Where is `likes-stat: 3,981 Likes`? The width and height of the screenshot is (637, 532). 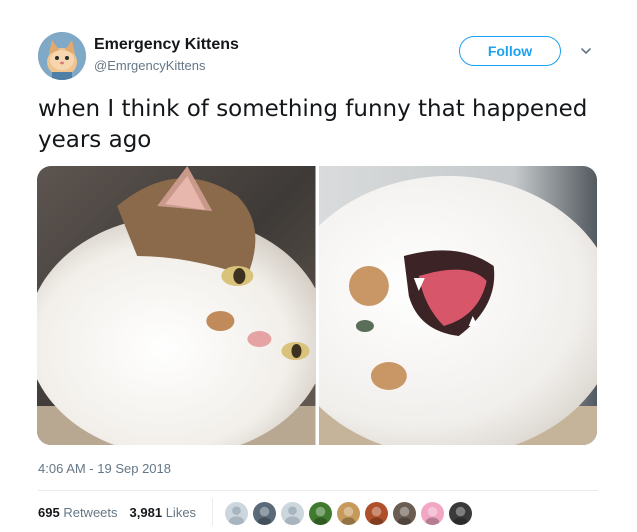
likes-stat: 3,981 Likes is located at coordinates (163, 512).